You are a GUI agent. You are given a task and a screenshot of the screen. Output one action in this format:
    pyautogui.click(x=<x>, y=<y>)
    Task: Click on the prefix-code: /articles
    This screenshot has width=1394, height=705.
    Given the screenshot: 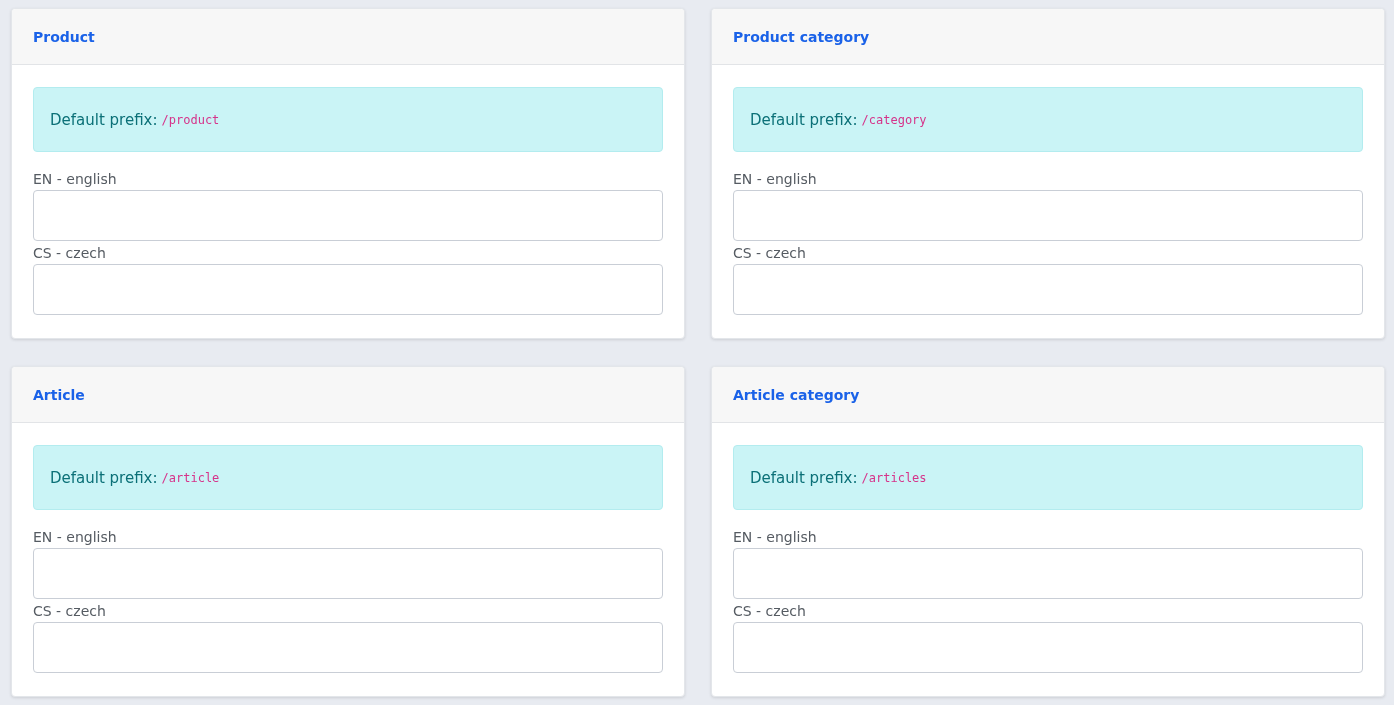 What is the action you would take?
    pyautogui.click(x=894, y=477)
    